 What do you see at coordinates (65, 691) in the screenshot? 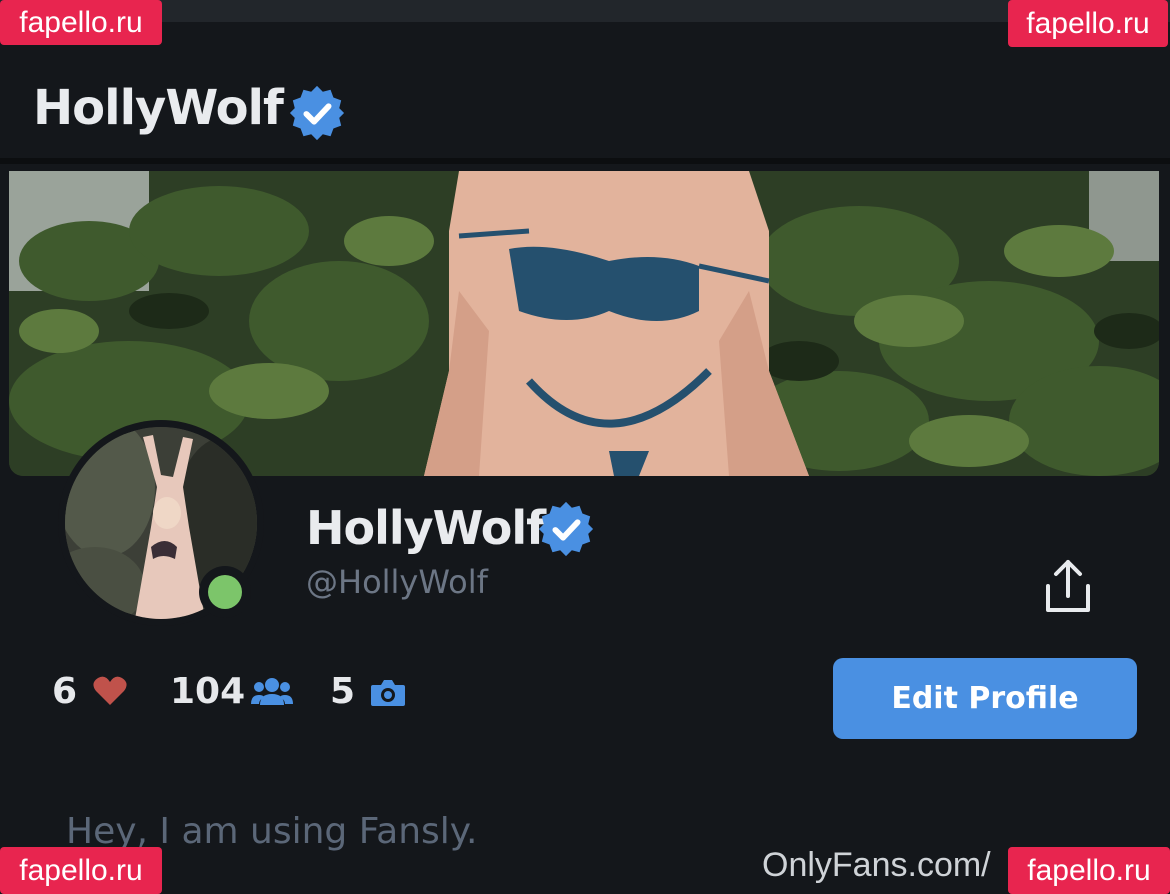
I see `likes-count: 6` at bounding box center [65, 691].